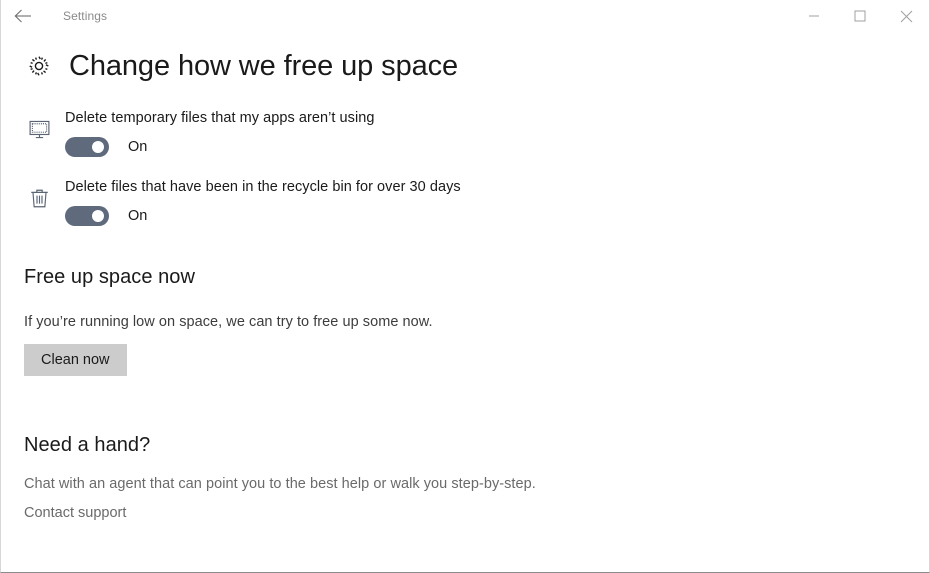  What do you see at coordinates (39, 132) in the screenshot?
I see `monitor-icon` at bounding box center [39, 132].